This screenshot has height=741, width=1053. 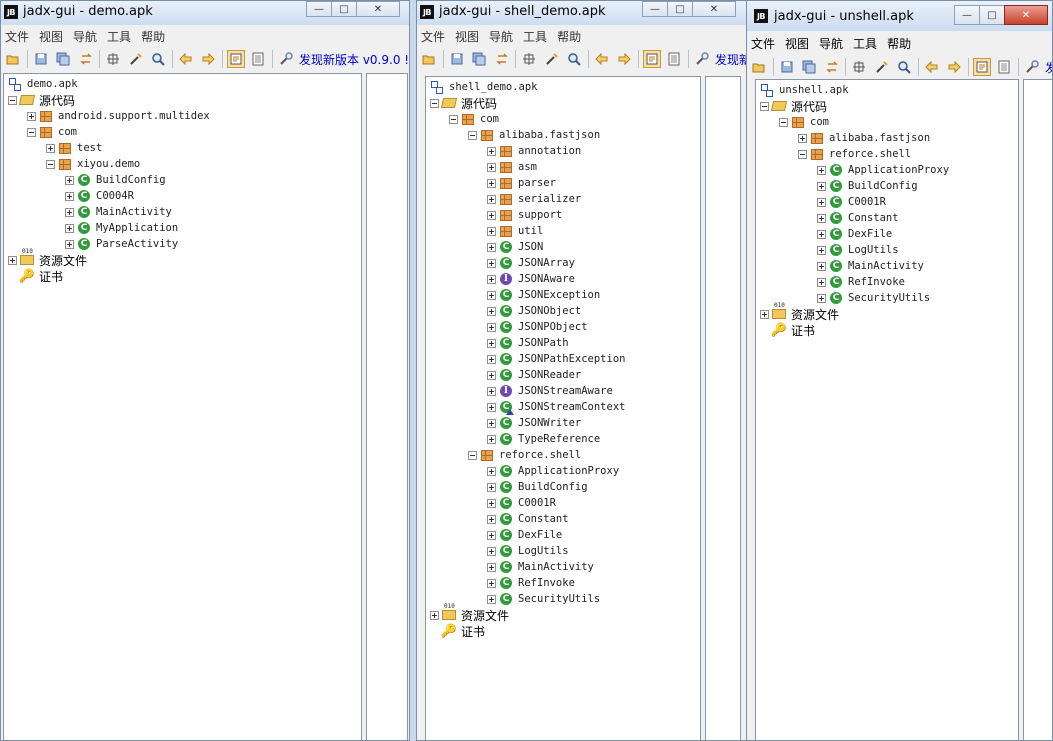 What do you see at coordinates (52, 132) in the screenshot?
I see `tree-node: com` at bounding box center [52, 132].